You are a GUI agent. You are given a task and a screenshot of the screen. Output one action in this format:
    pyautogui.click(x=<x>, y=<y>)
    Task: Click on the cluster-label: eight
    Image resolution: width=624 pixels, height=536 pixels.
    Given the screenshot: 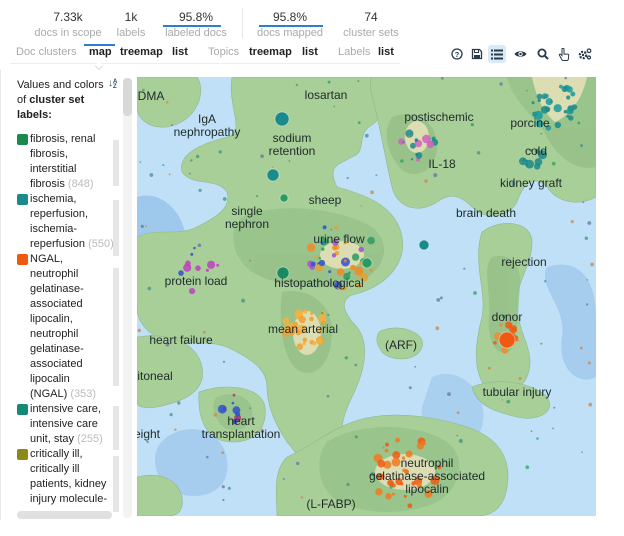 What is the action you would take?
    pyautogui.click(x=148, y=434)
    